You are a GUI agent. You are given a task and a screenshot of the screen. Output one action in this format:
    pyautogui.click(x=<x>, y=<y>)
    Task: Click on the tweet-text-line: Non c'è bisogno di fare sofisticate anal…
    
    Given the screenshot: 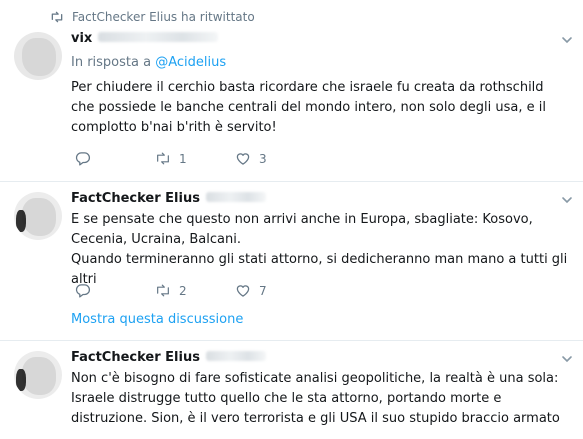 What is the action you would take?
    pyautogui.click(x=315, y=398)
    